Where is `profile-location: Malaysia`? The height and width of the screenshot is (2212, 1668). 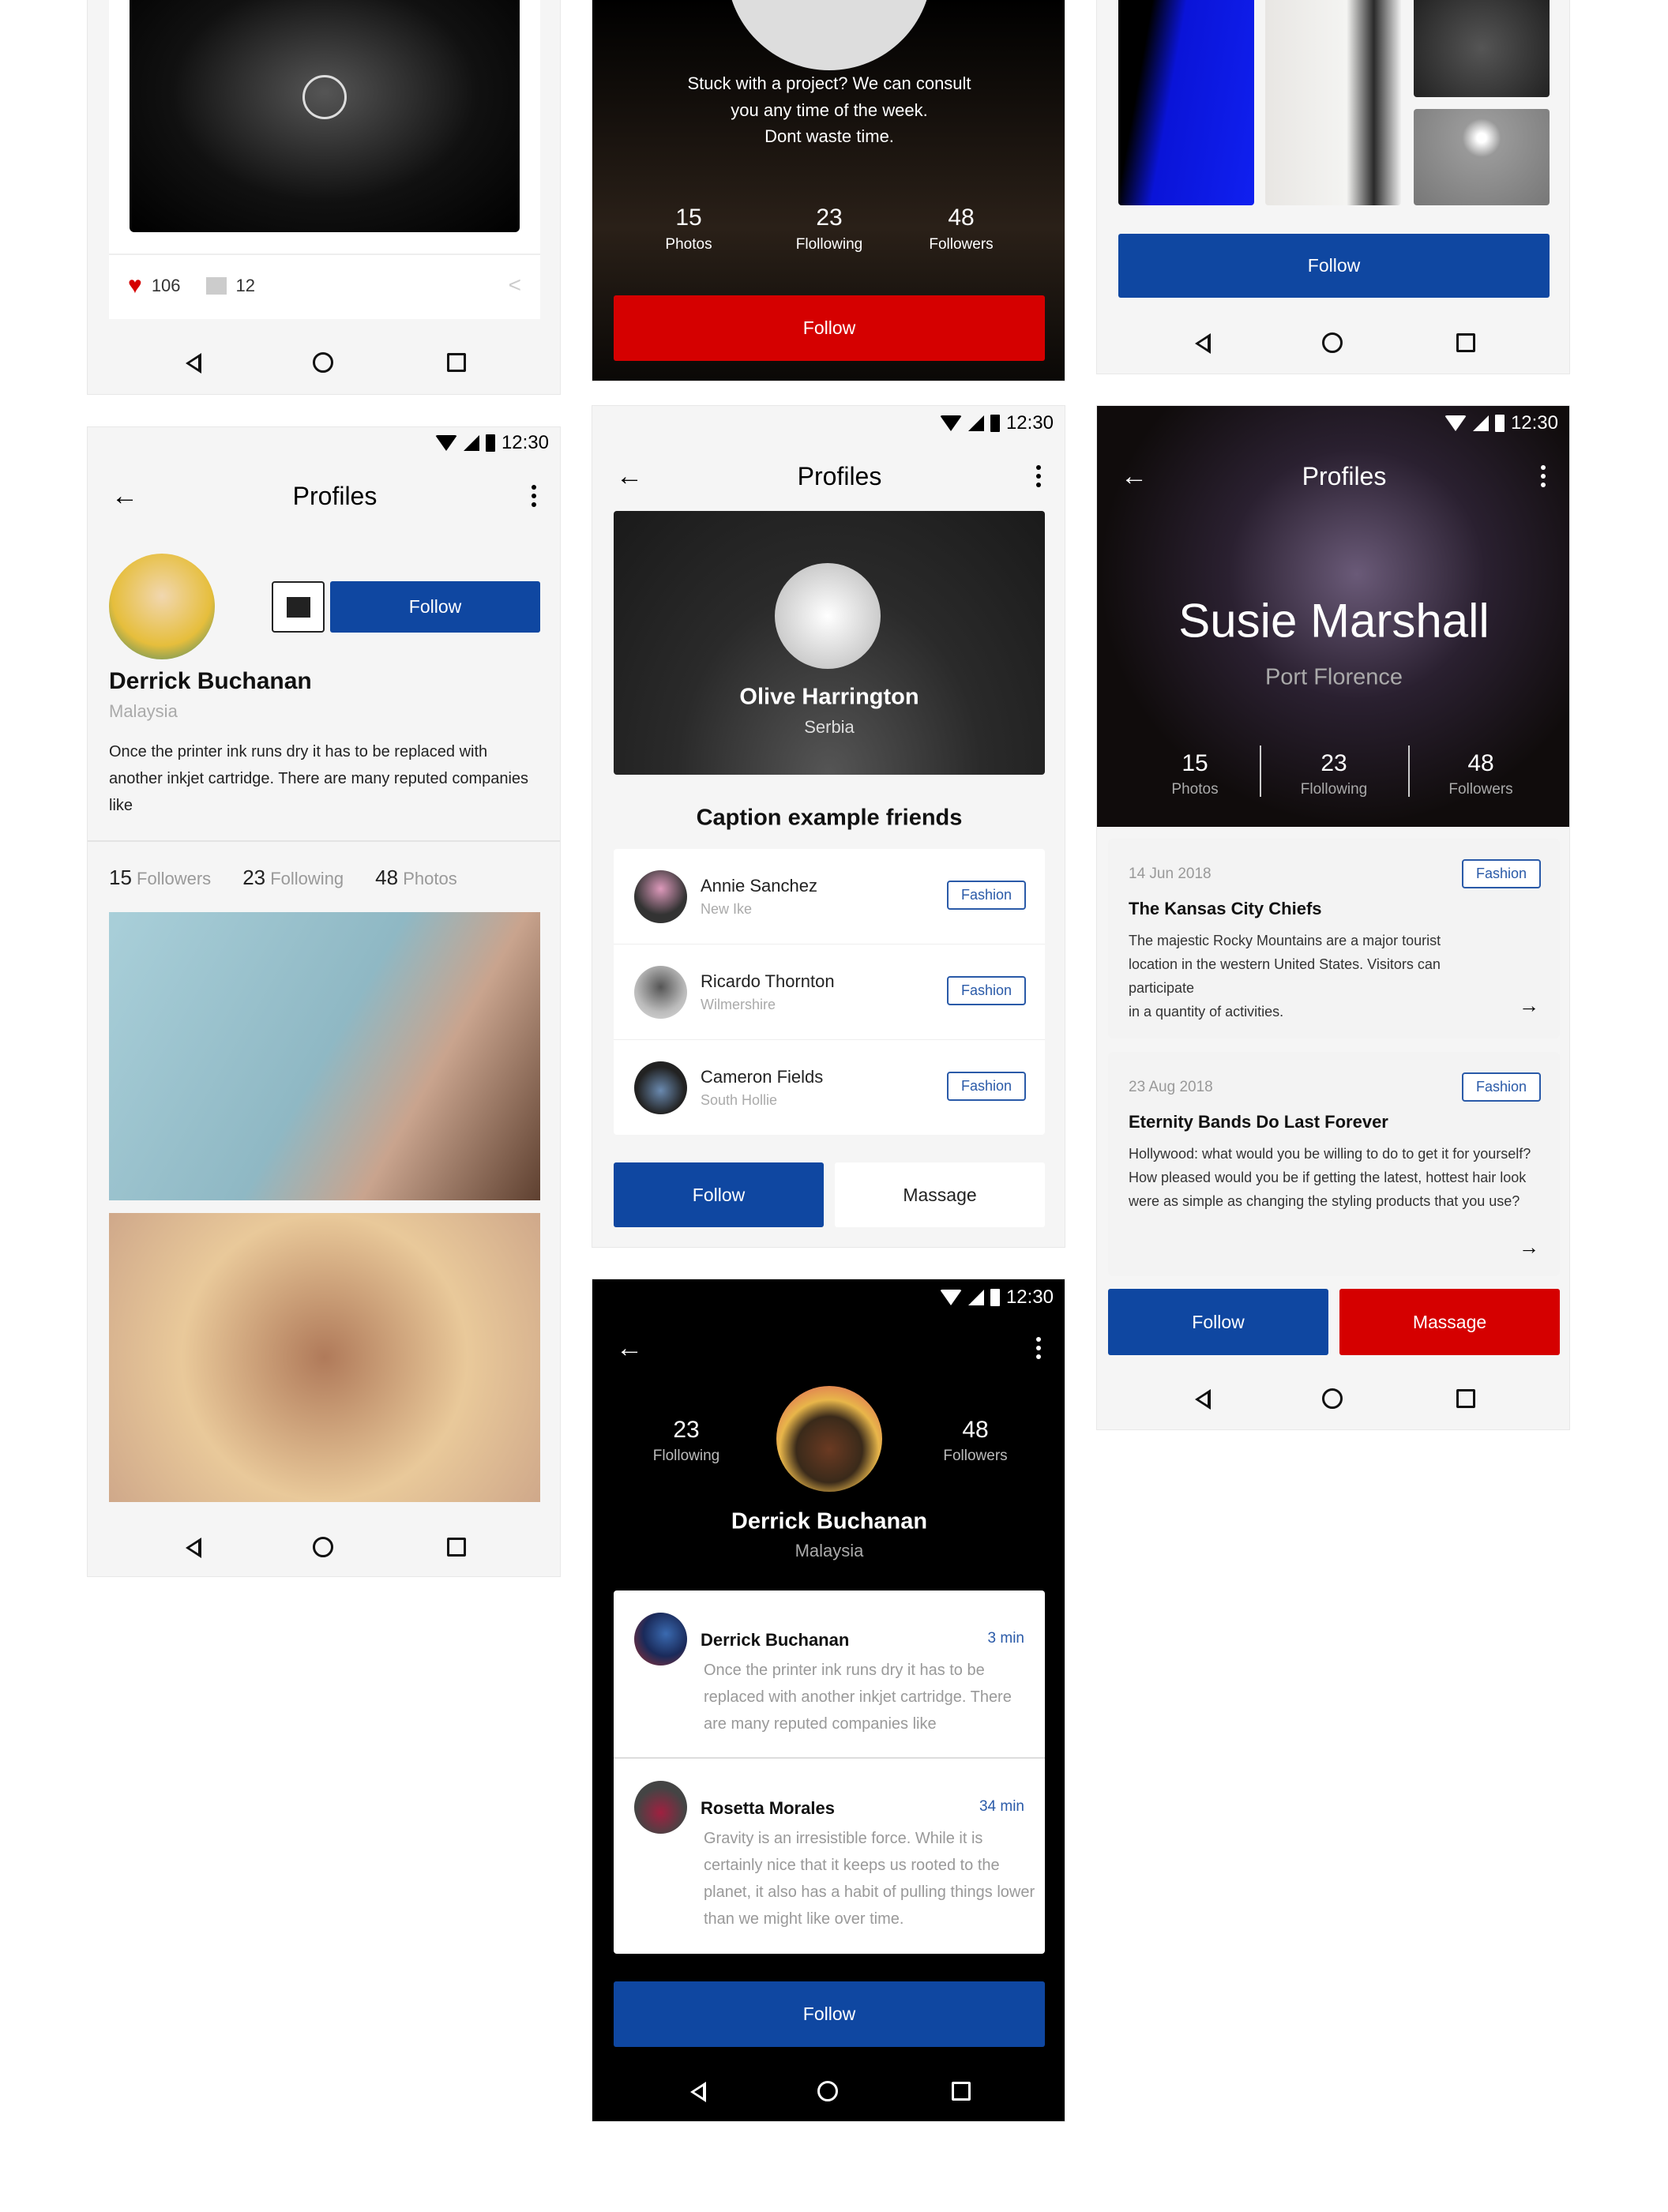
profile-location: Malaysia is located at coordinates (143, 711).